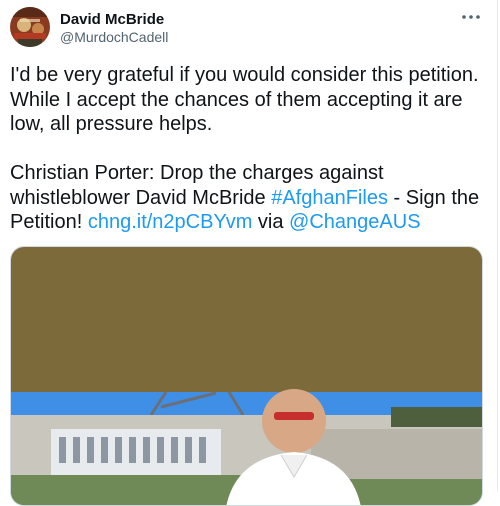 The width and height of the screenshot is (500, 506). Describe the element at coordinates (329, 198) in the screenshot. I see `hashtag-link: #AfghanFiles` at that location.